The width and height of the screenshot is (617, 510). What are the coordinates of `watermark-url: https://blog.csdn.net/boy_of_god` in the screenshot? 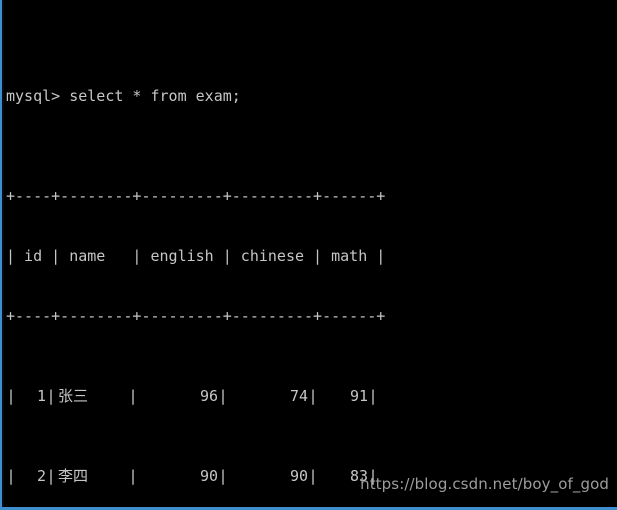 It's located at (484, 484).